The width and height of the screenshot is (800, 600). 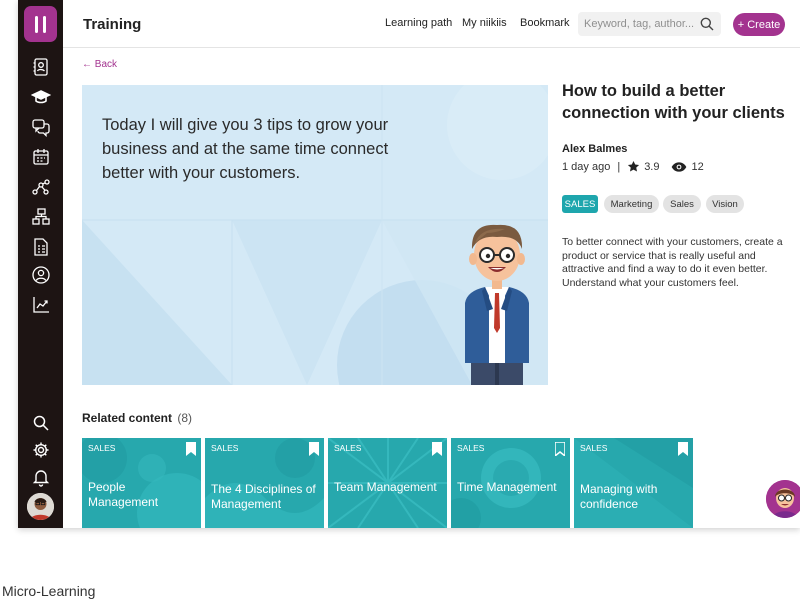 What do you see at coordinates (49, 591) in the screenshot?
I see `figure-caption: Micro-Learning` at bounding box center [49, 591].